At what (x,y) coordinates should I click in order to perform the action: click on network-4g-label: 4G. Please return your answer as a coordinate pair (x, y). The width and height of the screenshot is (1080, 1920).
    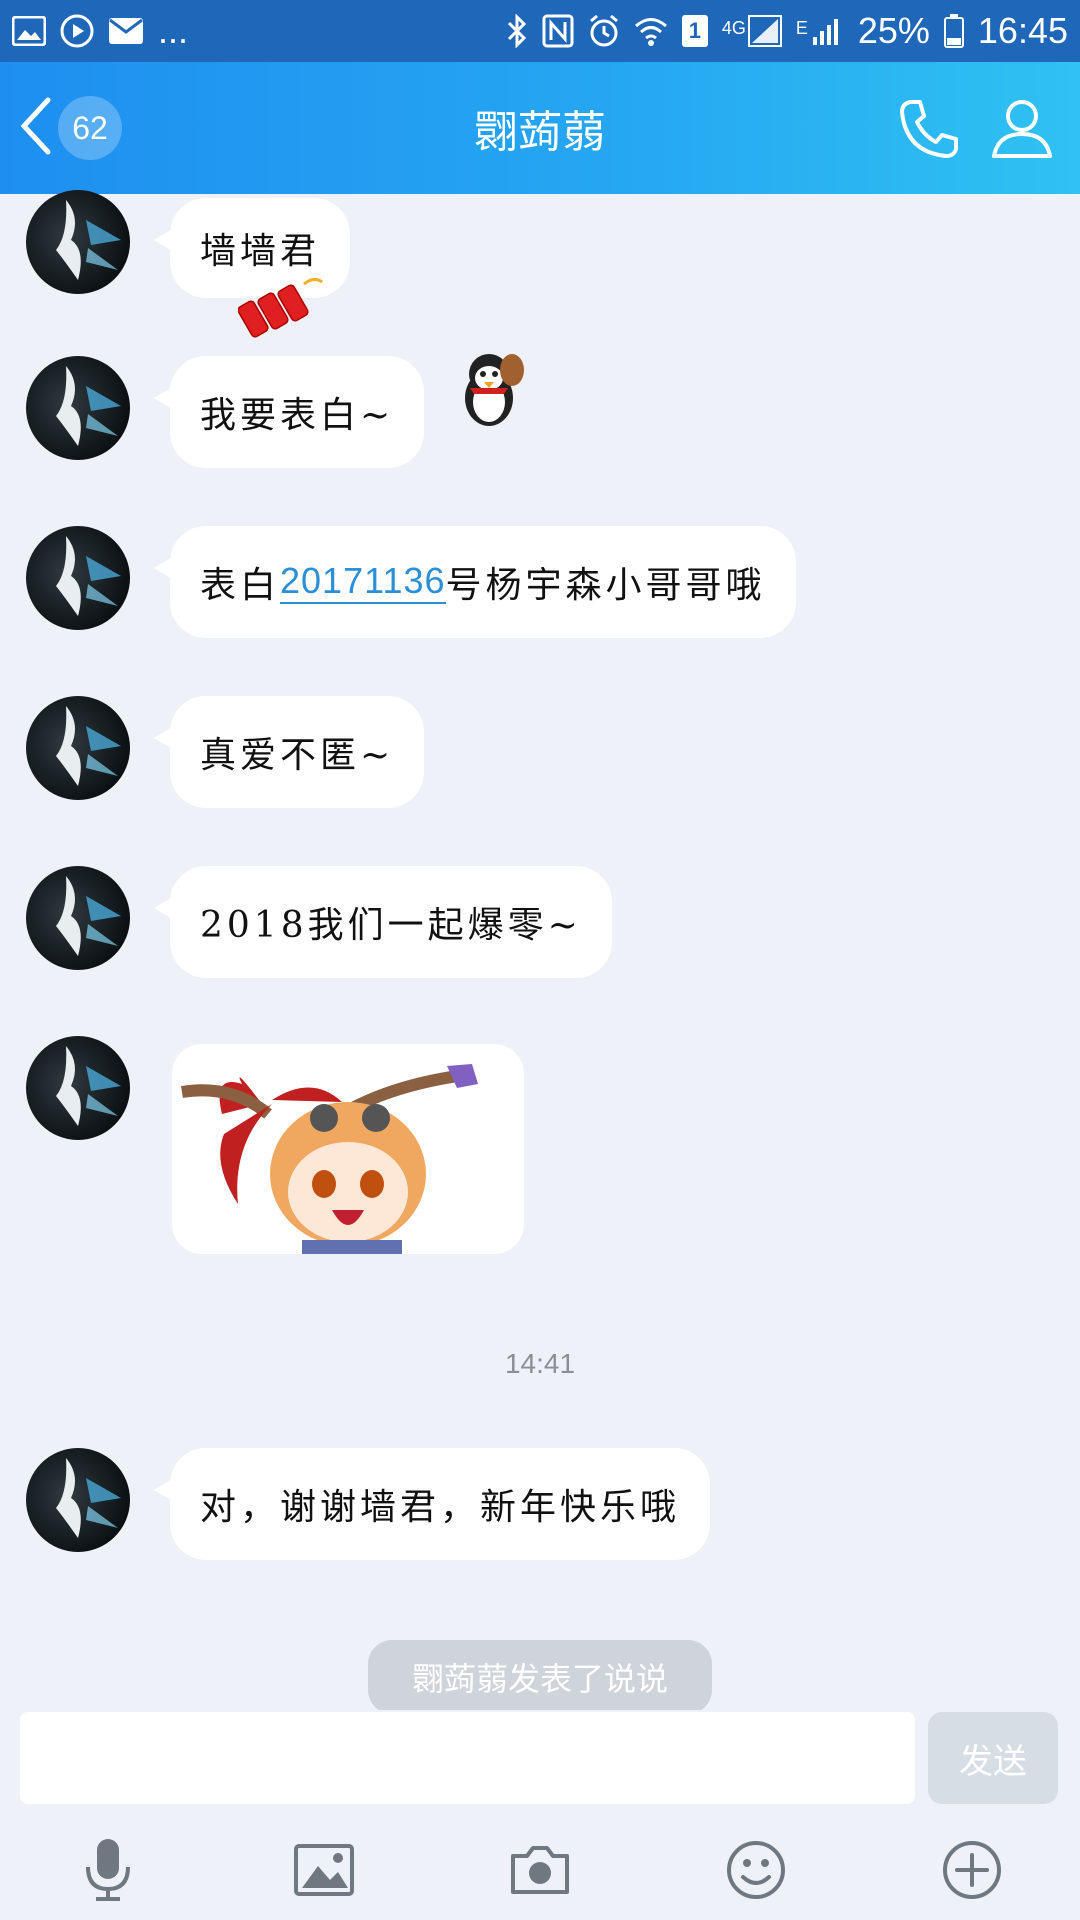
    Looking at the image, I should click on (733, 28).